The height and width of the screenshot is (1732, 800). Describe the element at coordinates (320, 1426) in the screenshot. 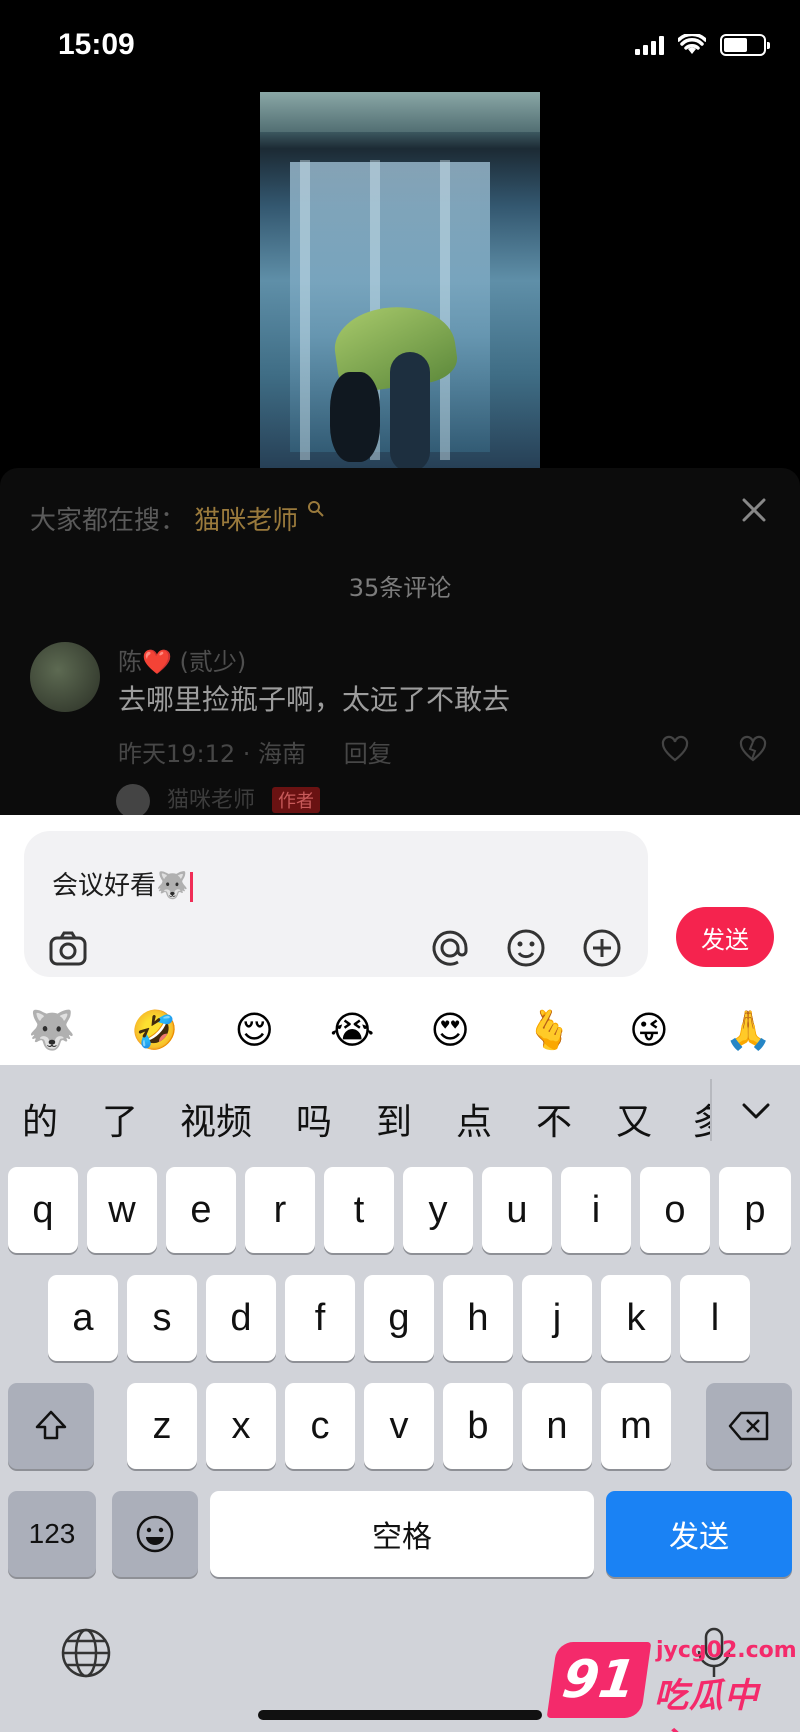

I see `key-c: c` at that location.